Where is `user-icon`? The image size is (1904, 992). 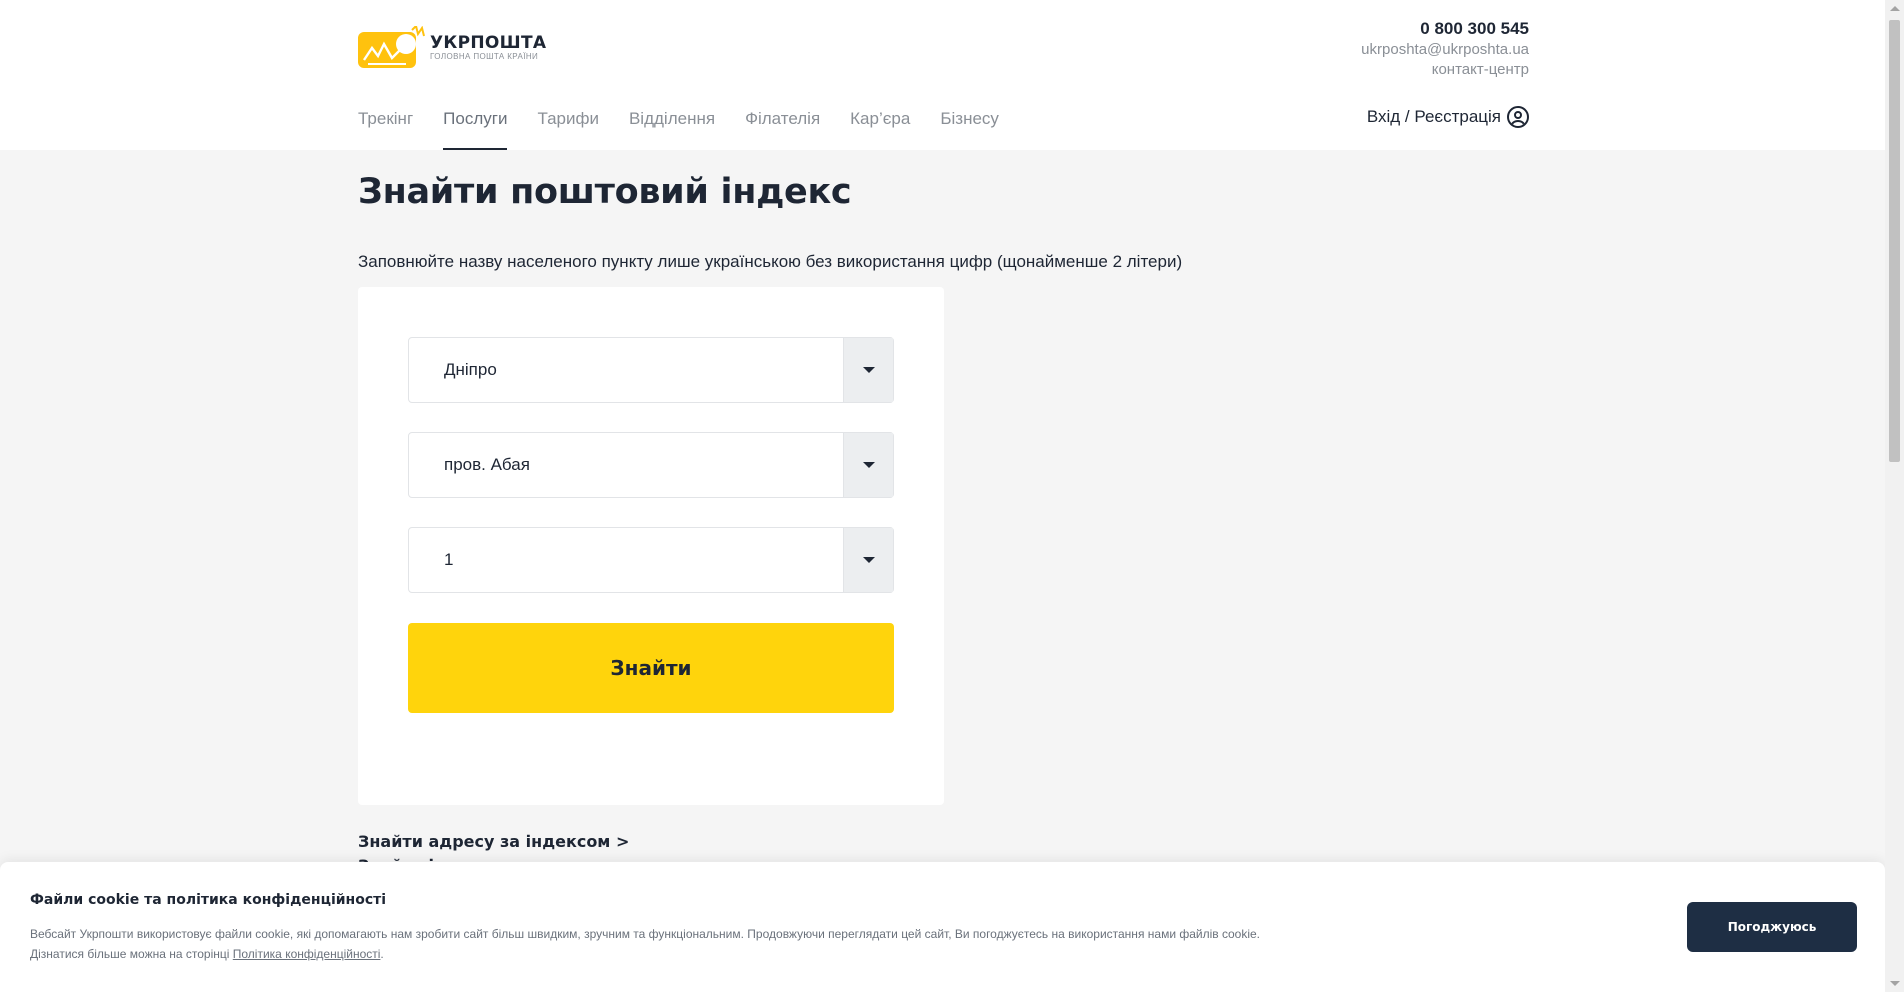
user-icon is located at coordinates (1518, 117).